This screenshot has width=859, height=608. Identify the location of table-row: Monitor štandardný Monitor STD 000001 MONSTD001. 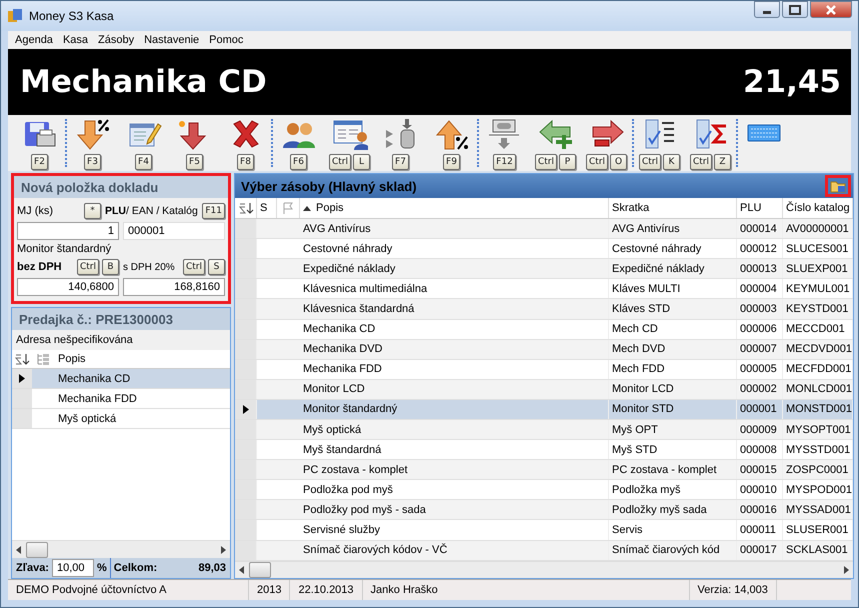
(544, 410).